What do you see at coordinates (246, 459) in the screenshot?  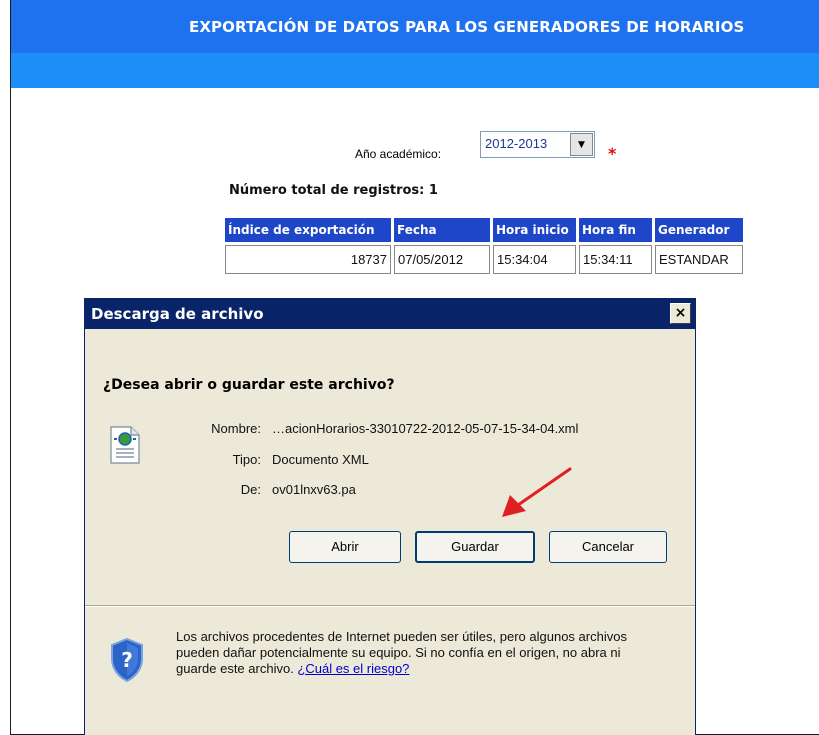 I see `file-type-label: Tipo:` at bounding box center [246, 459].